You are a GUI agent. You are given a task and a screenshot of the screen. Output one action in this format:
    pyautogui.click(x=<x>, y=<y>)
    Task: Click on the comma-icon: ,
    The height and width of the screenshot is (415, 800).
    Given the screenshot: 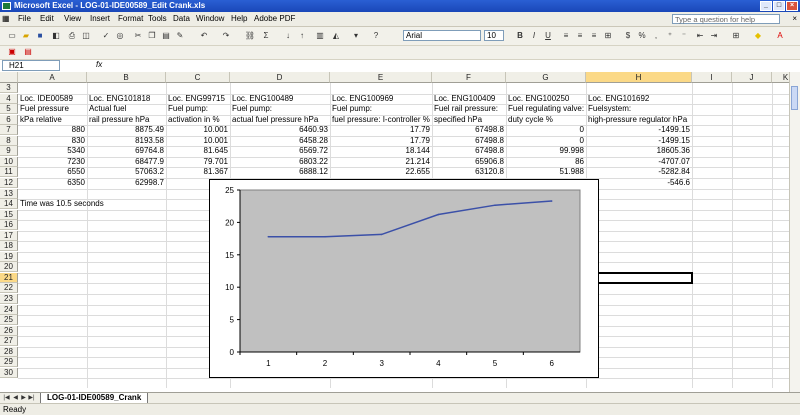 What is the action you would take?
    pyautogui.click(x=656, y=36)
    